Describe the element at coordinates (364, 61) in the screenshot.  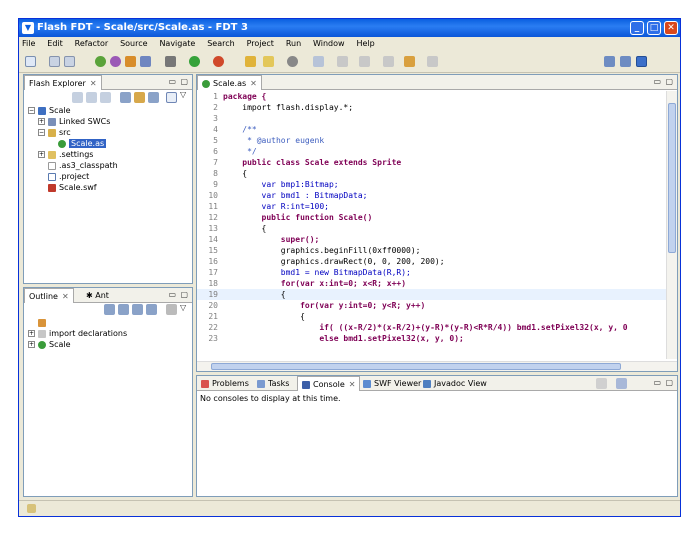
I see `prev-annotation-icon` at that location.